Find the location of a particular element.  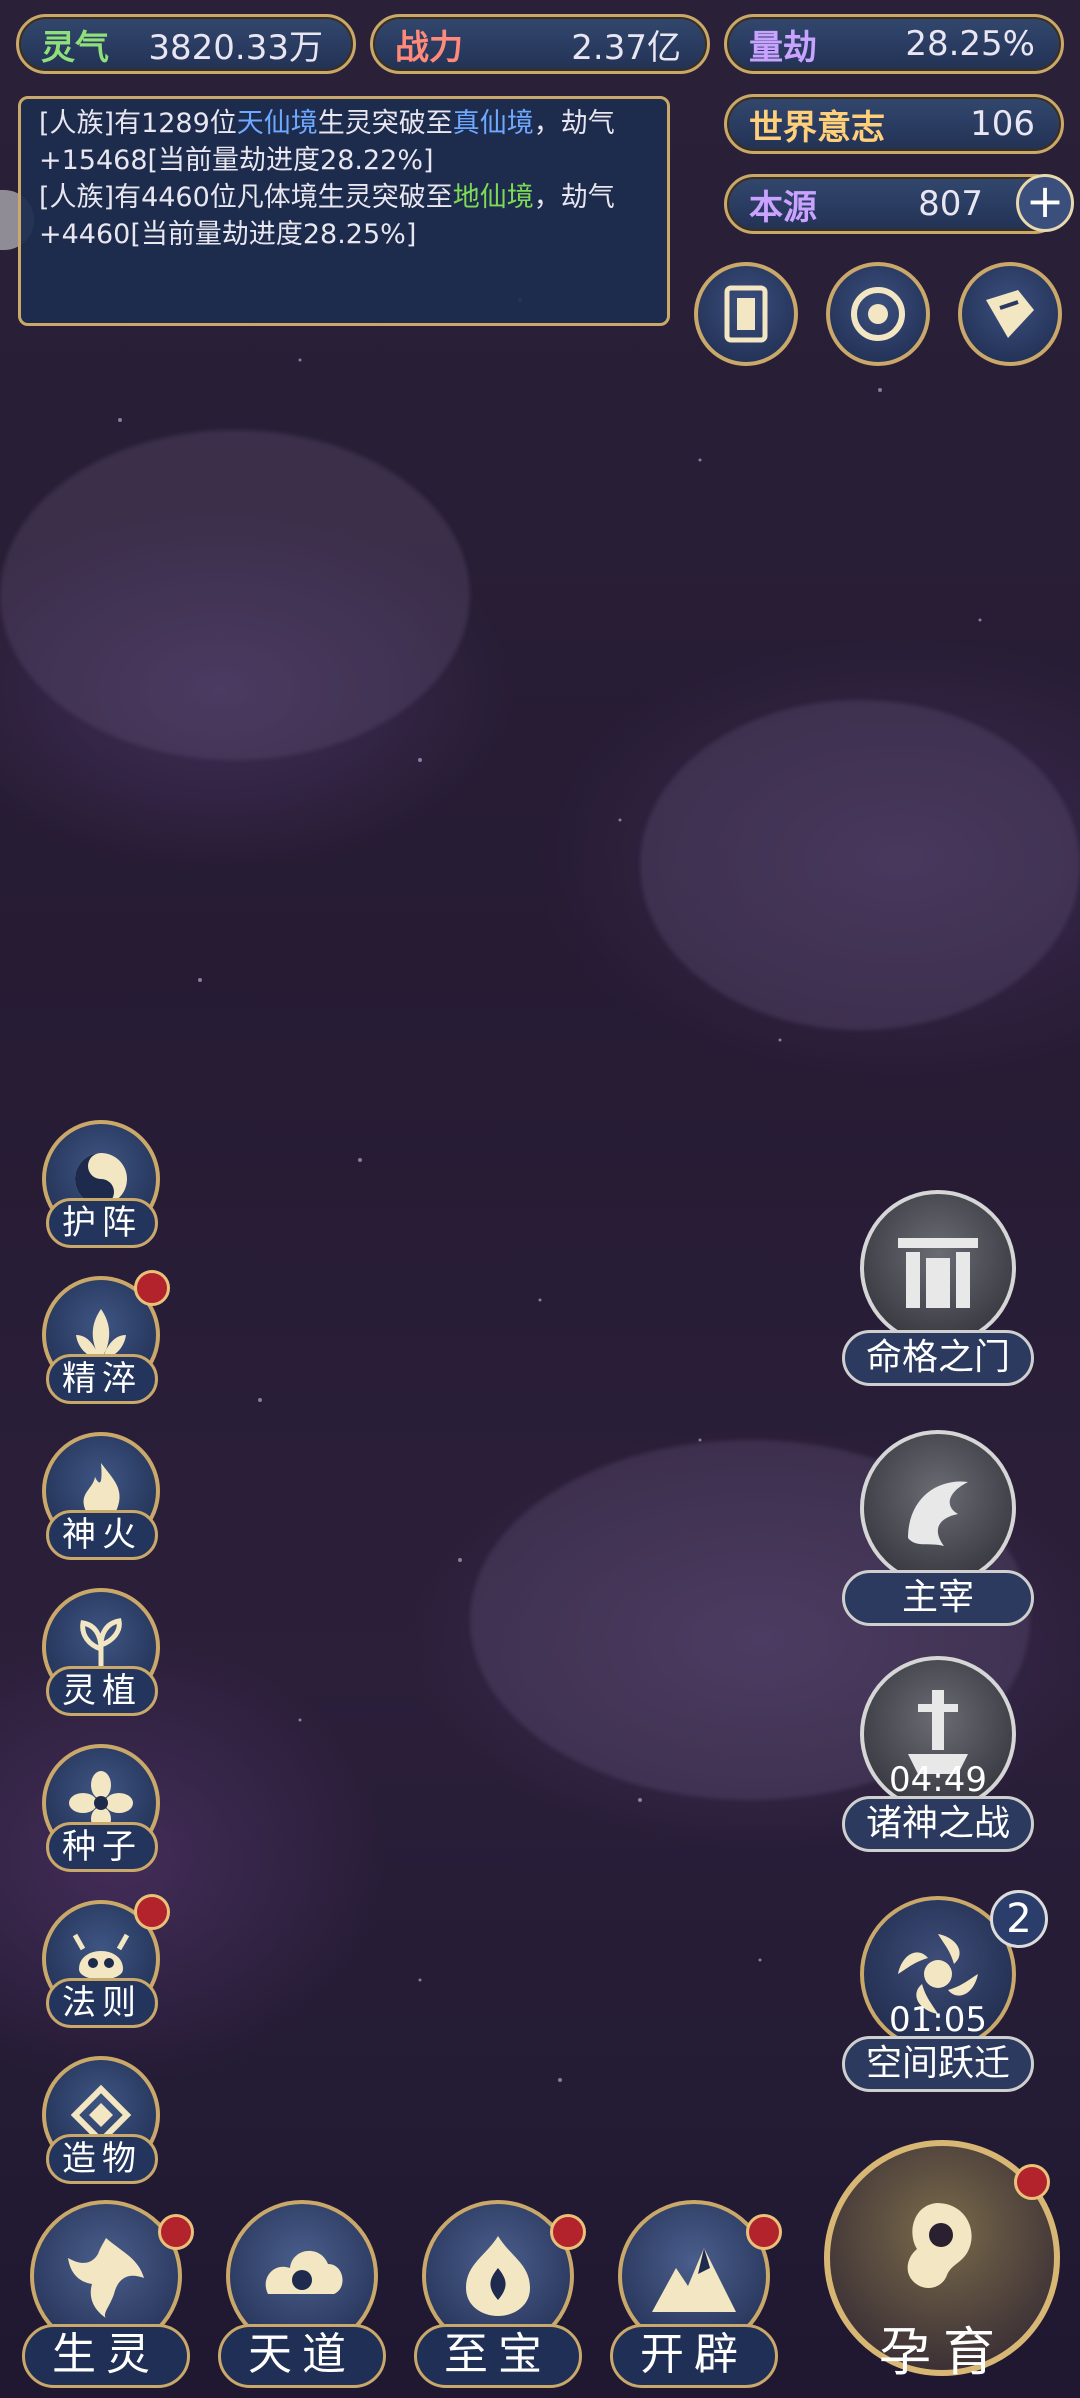

log-highlight: 地仙境 is located at coordinates (493, 197).